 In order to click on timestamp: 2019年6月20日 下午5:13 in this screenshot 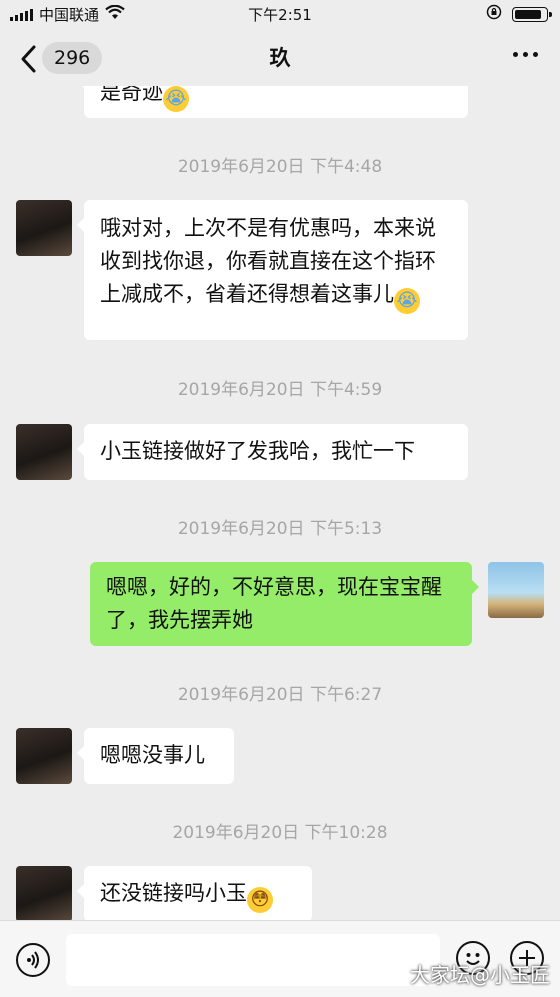, I will do `click(280, 529)`.